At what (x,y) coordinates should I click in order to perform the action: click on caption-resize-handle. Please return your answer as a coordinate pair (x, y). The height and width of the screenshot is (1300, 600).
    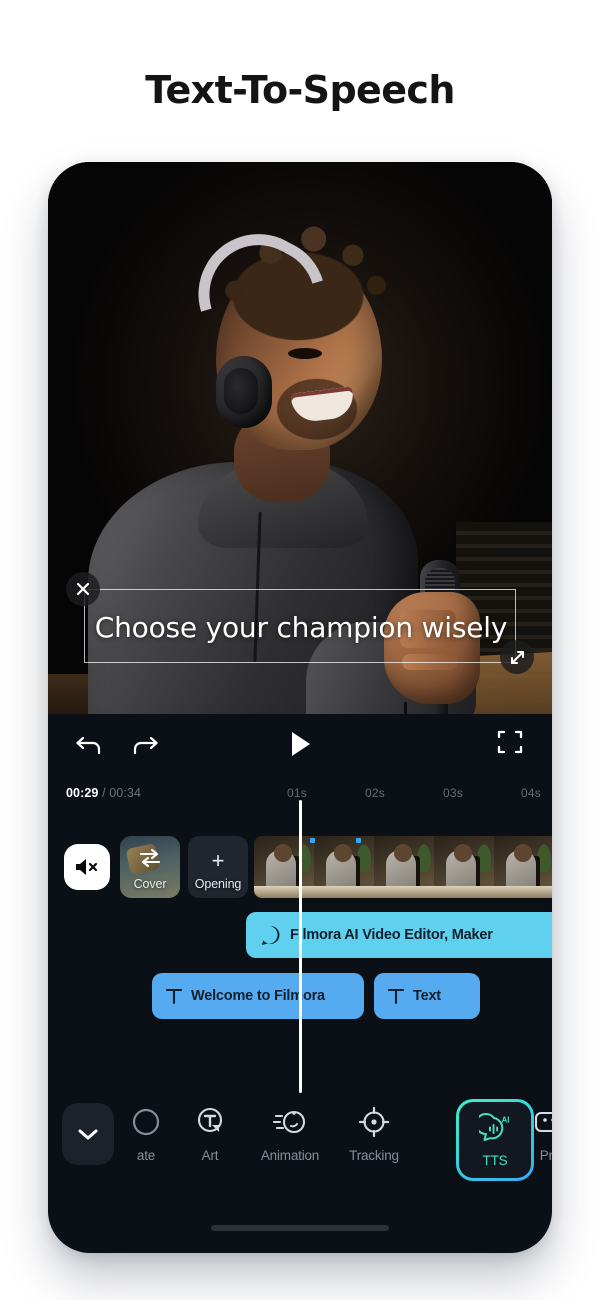
    Looking at the image, I should click on (517, 657).